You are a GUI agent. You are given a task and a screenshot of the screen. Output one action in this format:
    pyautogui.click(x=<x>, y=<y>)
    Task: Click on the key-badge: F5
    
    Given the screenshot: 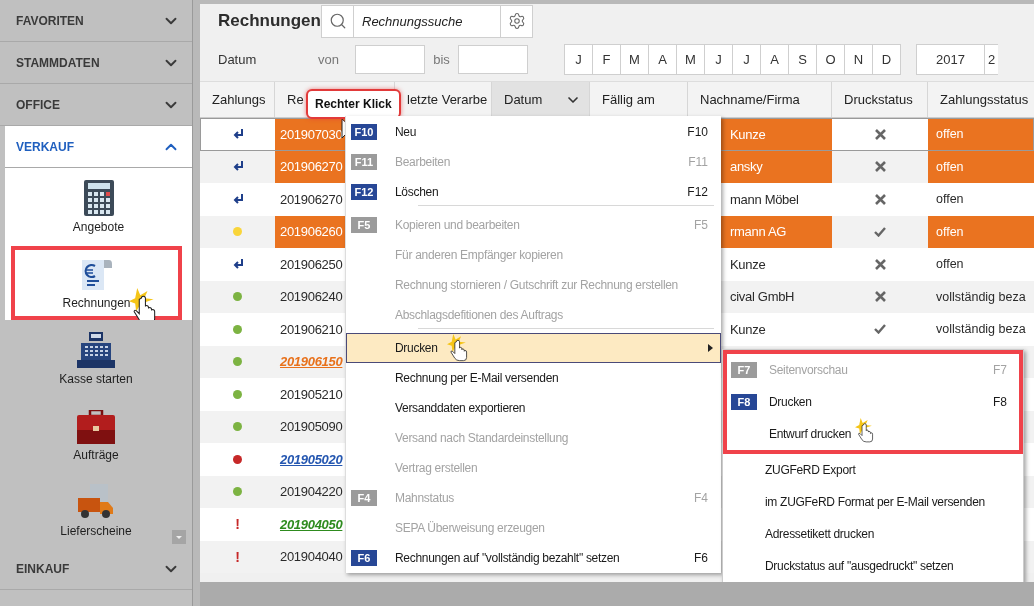 What is the action you would take?
    pyautogui.click(x=364, y=225)
    